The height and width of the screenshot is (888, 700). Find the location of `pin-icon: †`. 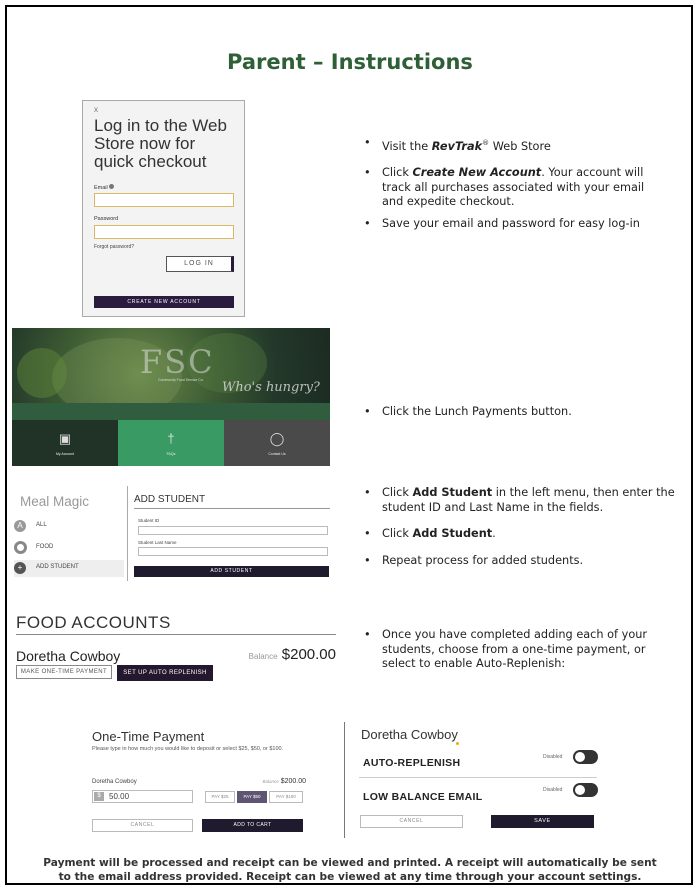

pin-icon: † is located at coordinates (171, 438).